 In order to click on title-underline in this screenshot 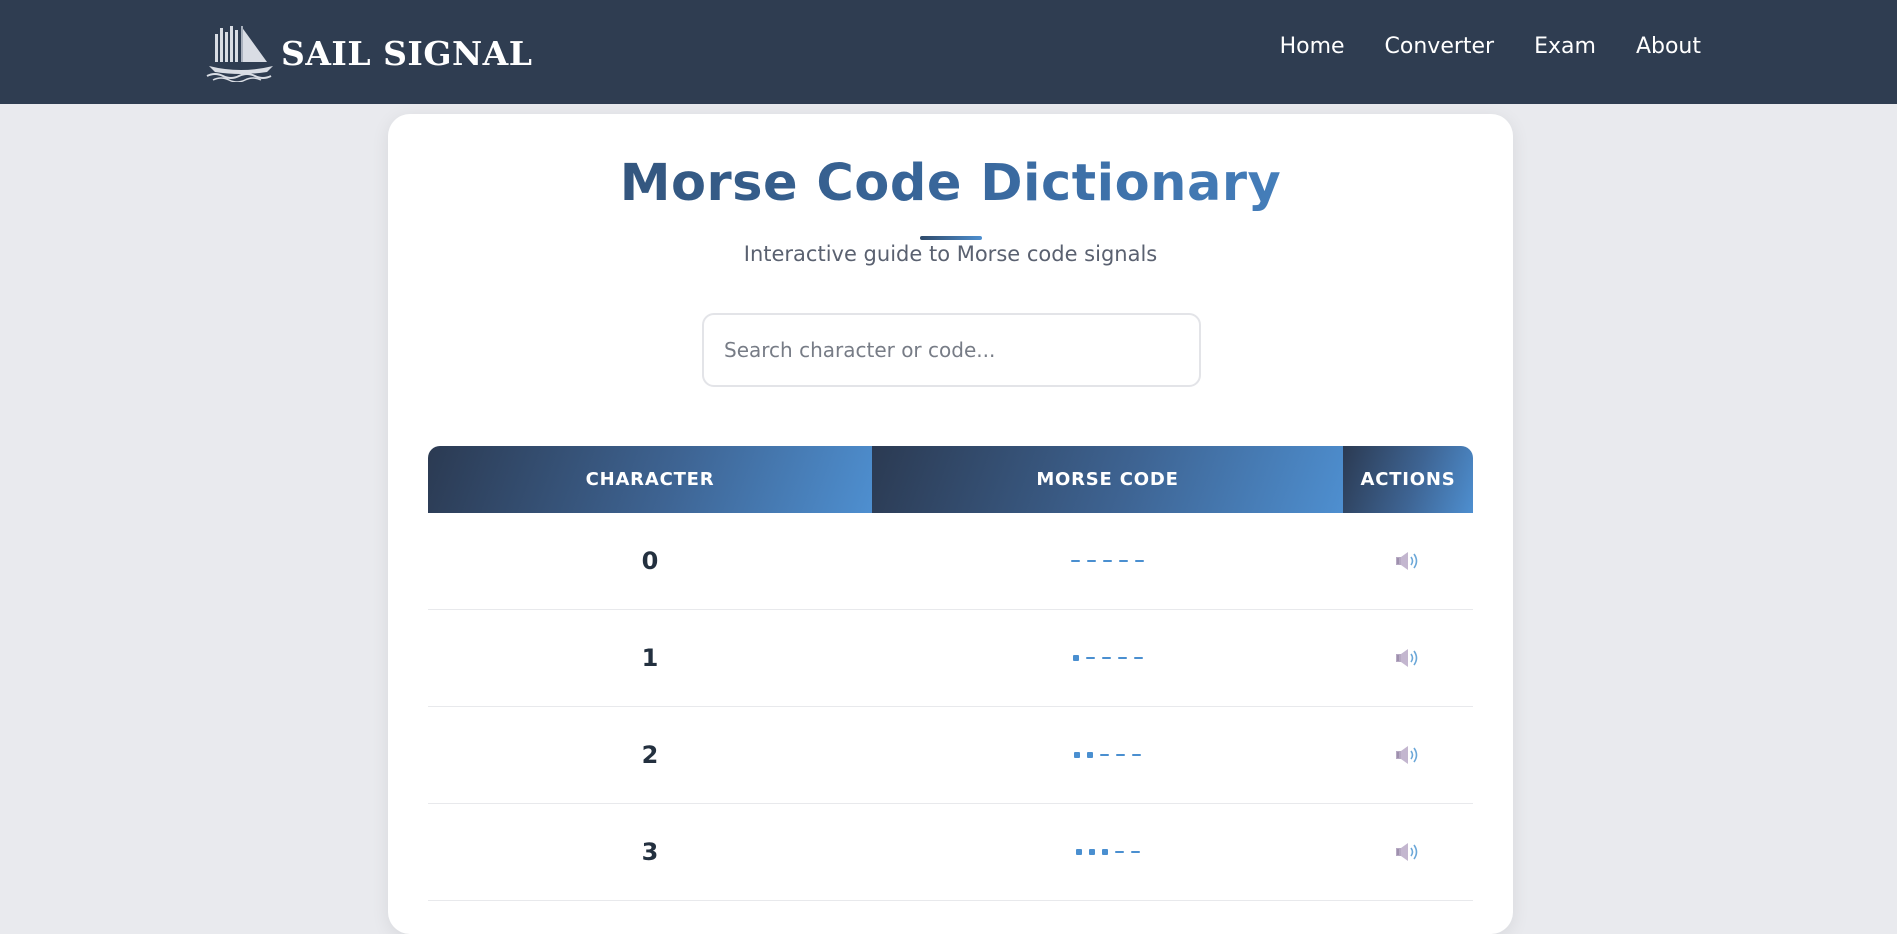, I will do `click(951, 238)`.